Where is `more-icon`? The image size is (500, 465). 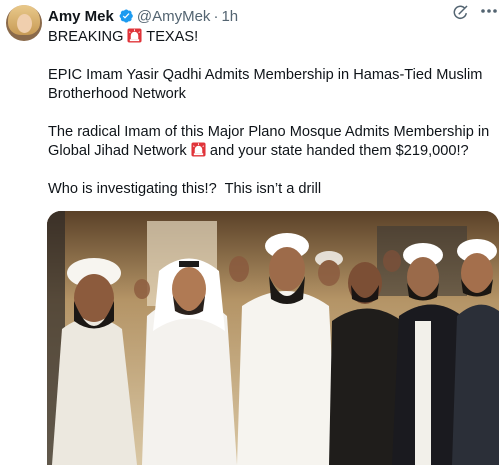 more-icon is located at coordinates (489, 11).